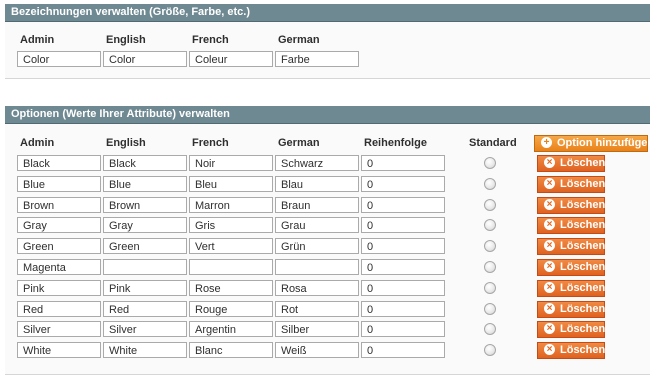 Image resolution: width=650 pixels, height=383 pixels. I want to click on label-french-input: Coleur, so click(231, 59).